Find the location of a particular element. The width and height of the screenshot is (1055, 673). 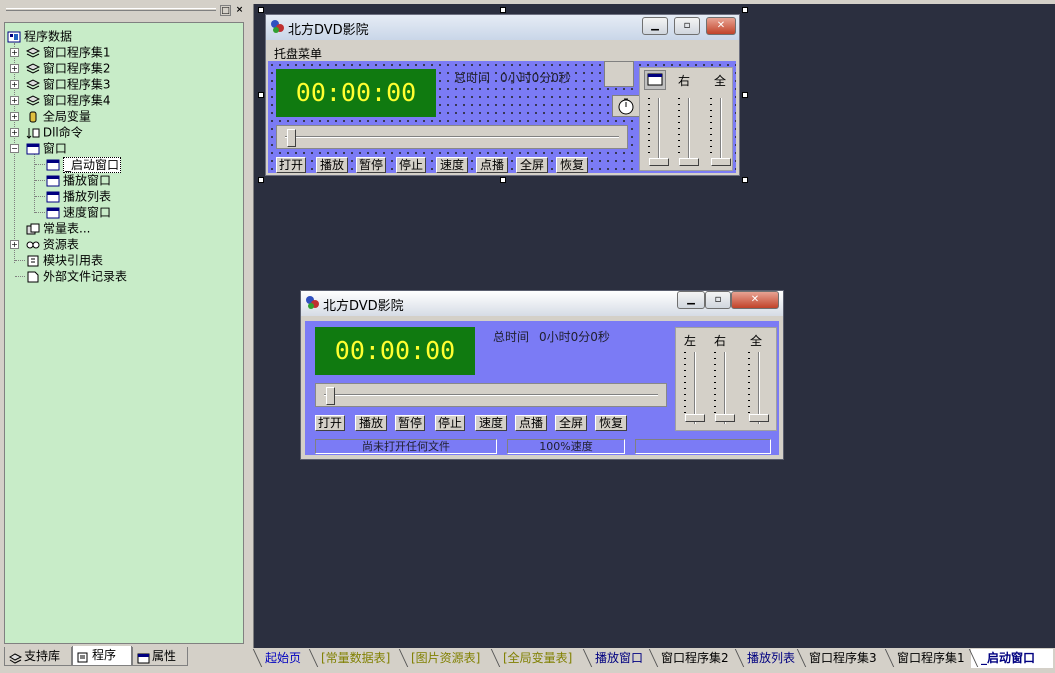

document-tab: 播放窗口 is located at coordinates (617, 658).